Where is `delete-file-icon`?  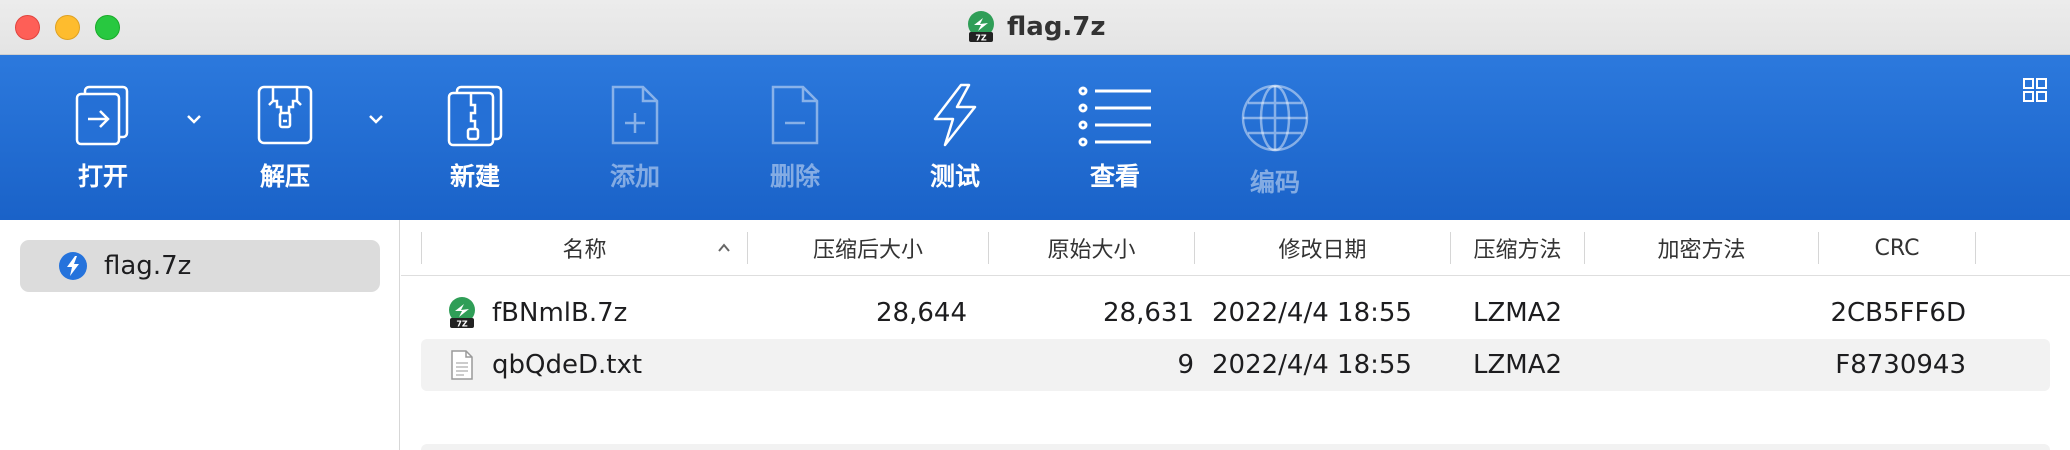
delete-file-icon is located at coordinates (795, 115).